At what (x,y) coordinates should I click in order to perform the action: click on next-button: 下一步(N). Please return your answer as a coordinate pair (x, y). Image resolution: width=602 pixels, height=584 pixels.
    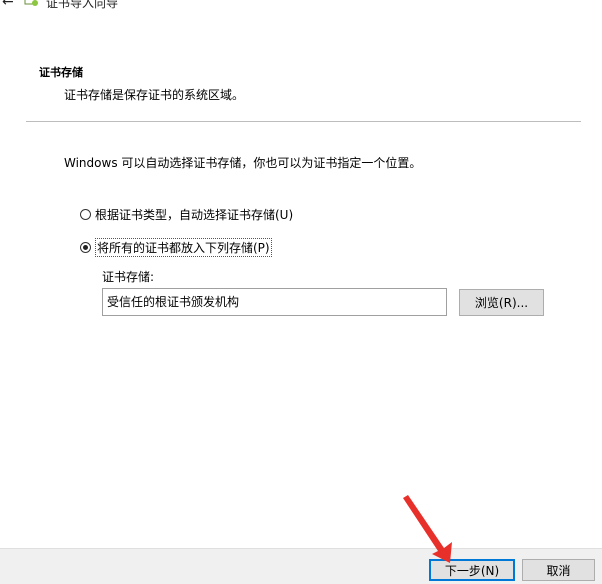
    Looking at the image, I should click on (472, 570).